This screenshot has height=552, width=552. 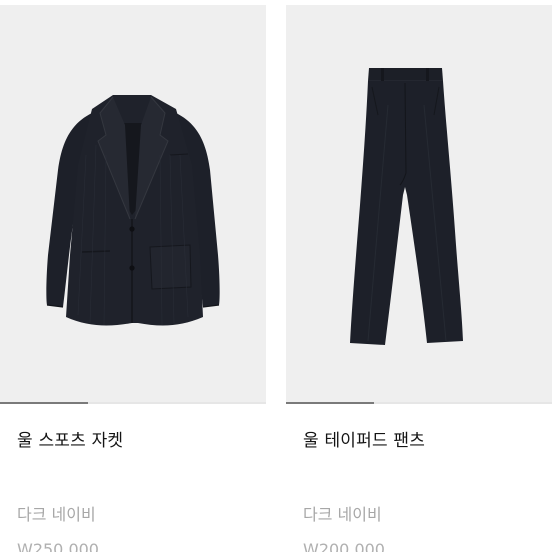 What do you see at coordinates (406, 206) in the screenshot?
I see `trousers-icon` at bounding box center [406, 206].